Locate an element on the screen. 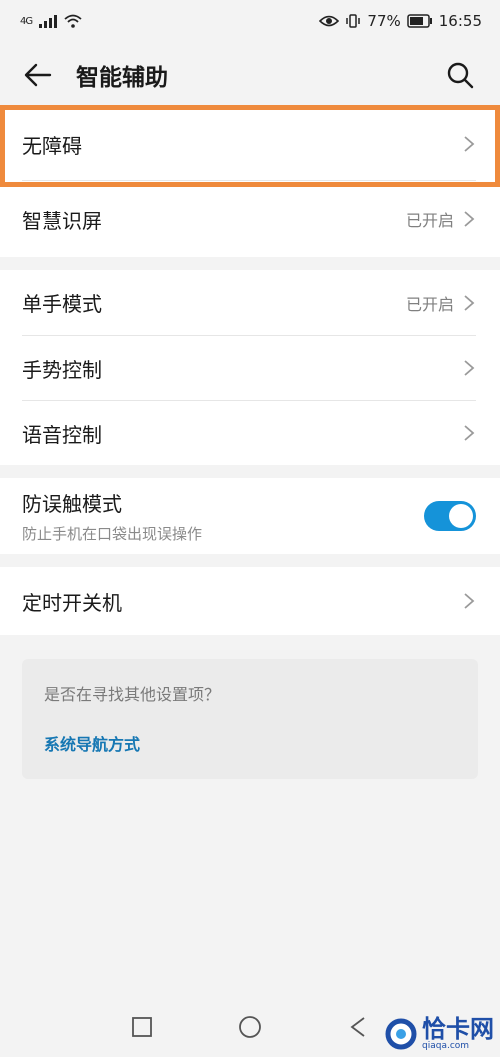  one-hand-mode-row: 单手模式 已开启 is located at coordinates (250, 302).